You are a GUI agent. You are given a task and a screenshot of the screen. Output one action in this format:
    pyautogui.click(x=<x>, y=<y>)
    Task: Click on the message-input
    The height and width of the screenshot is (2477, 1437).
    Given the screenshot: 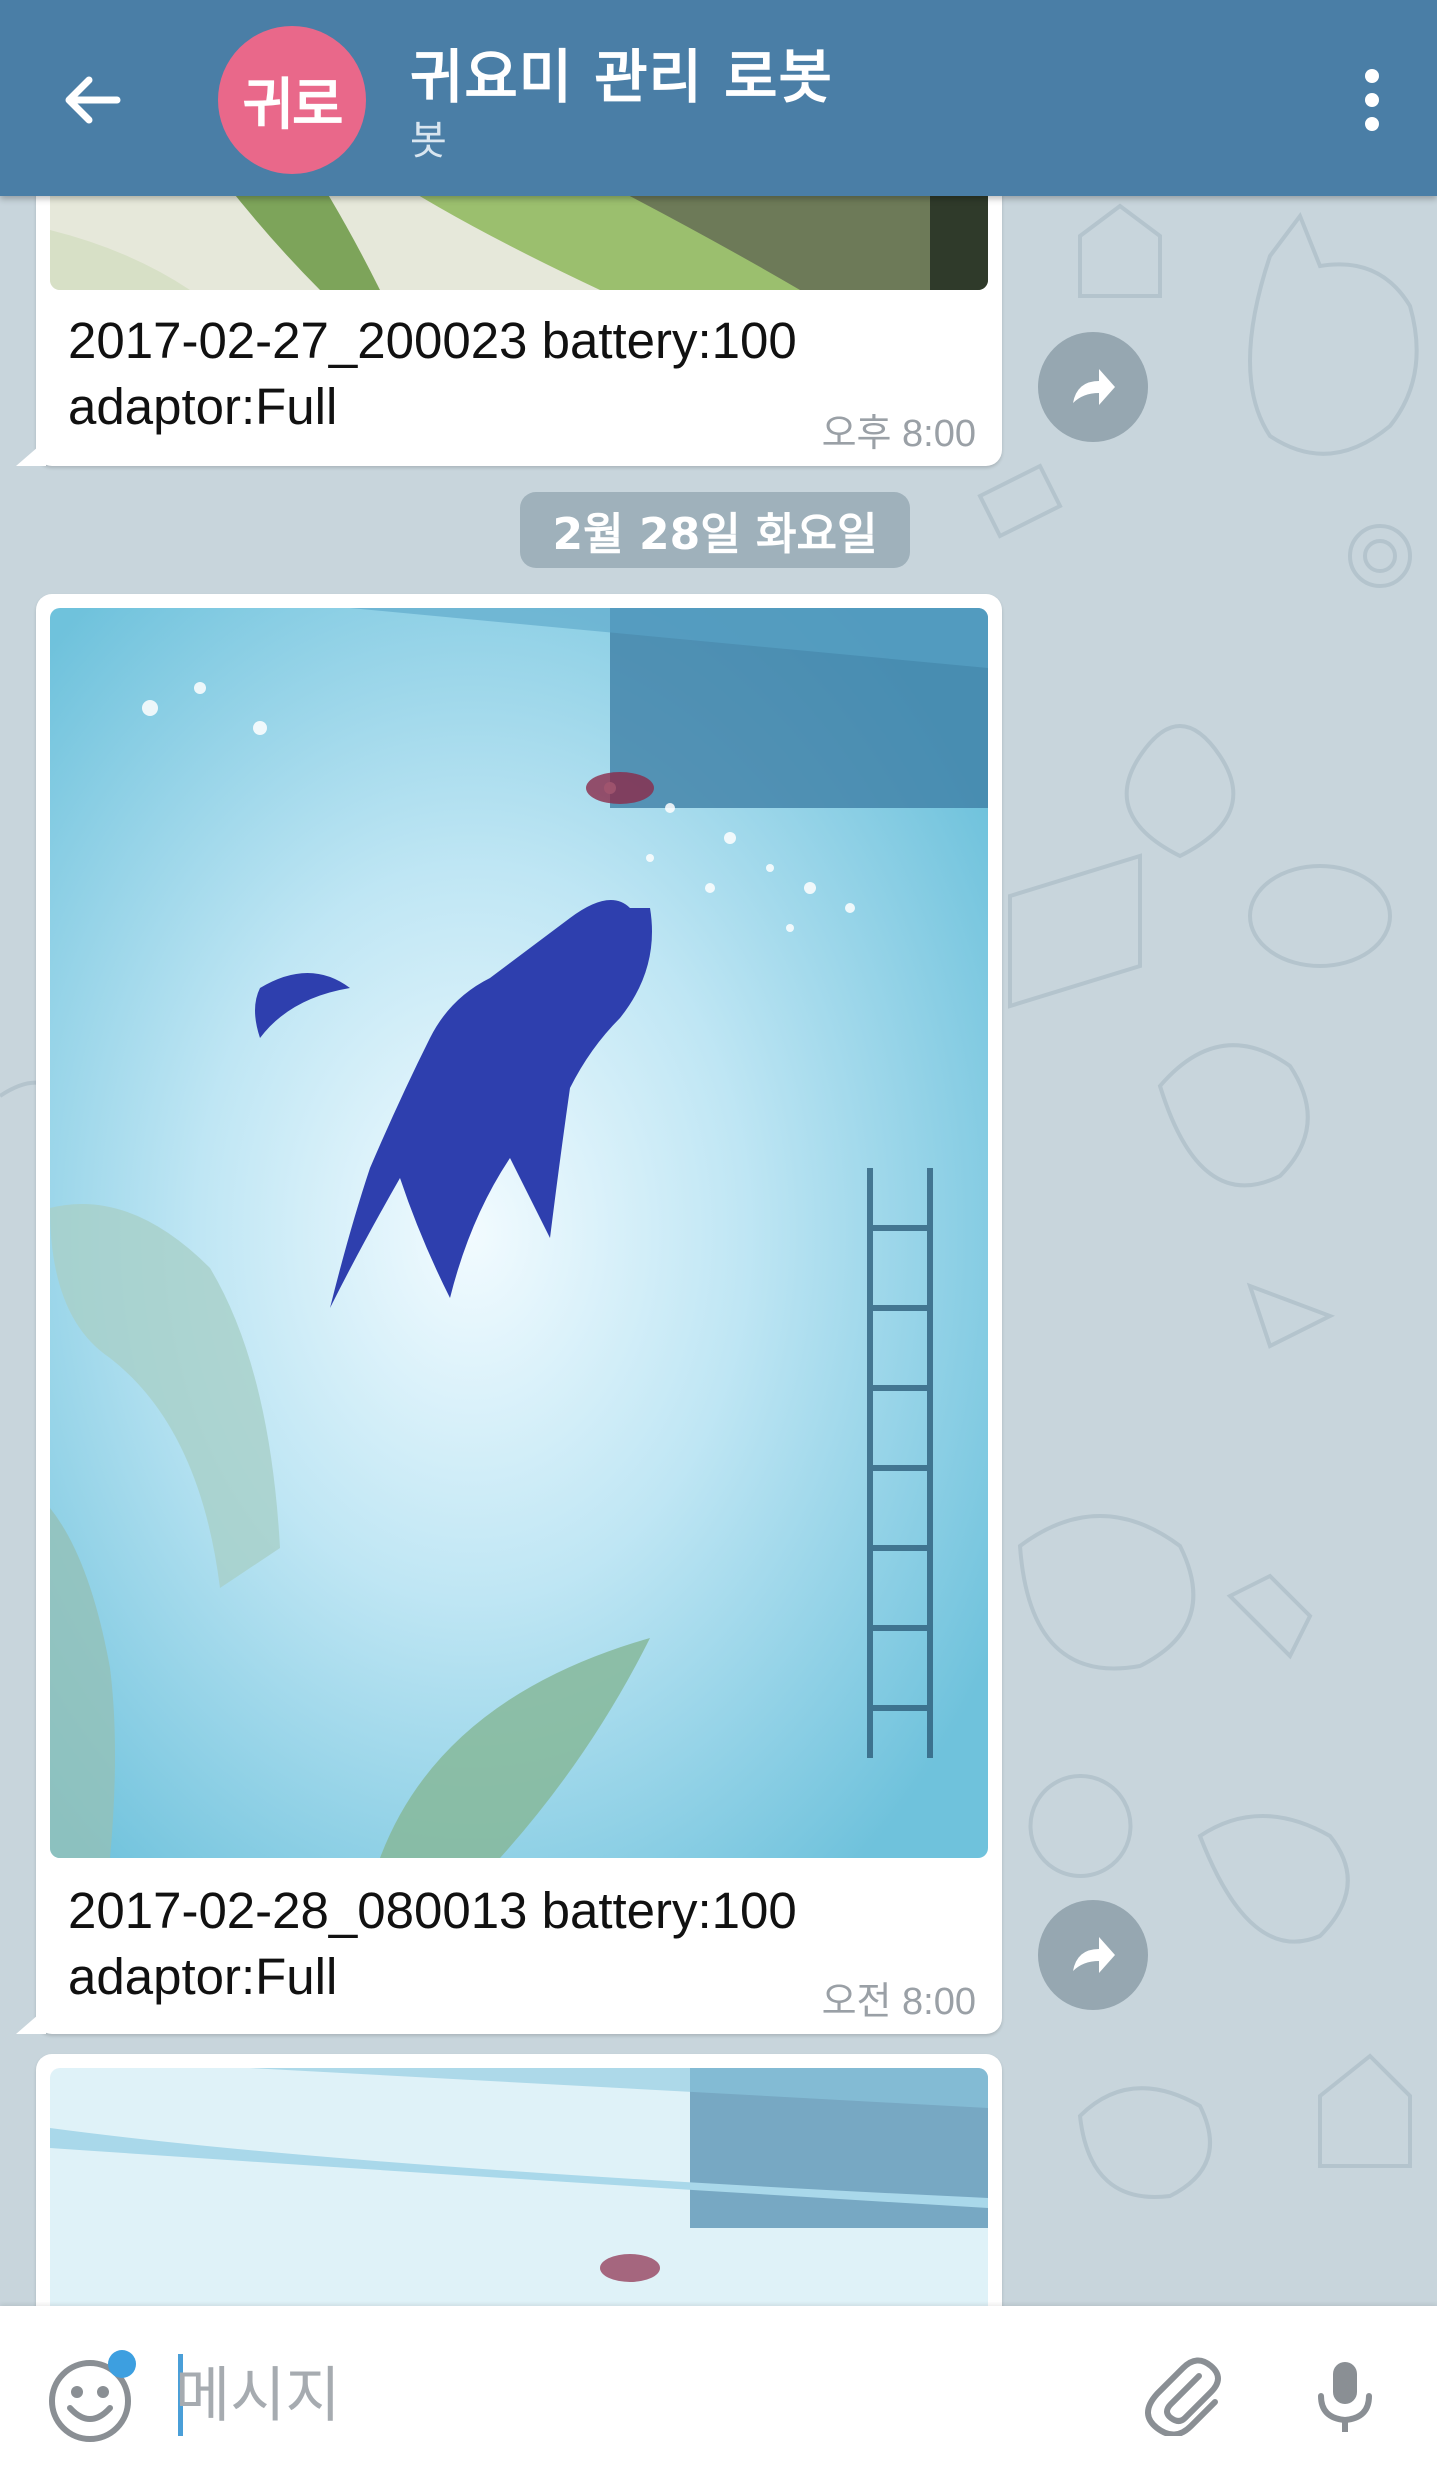 What is the action you would take?
    pyautogui.click(x=625, y=2396)
    